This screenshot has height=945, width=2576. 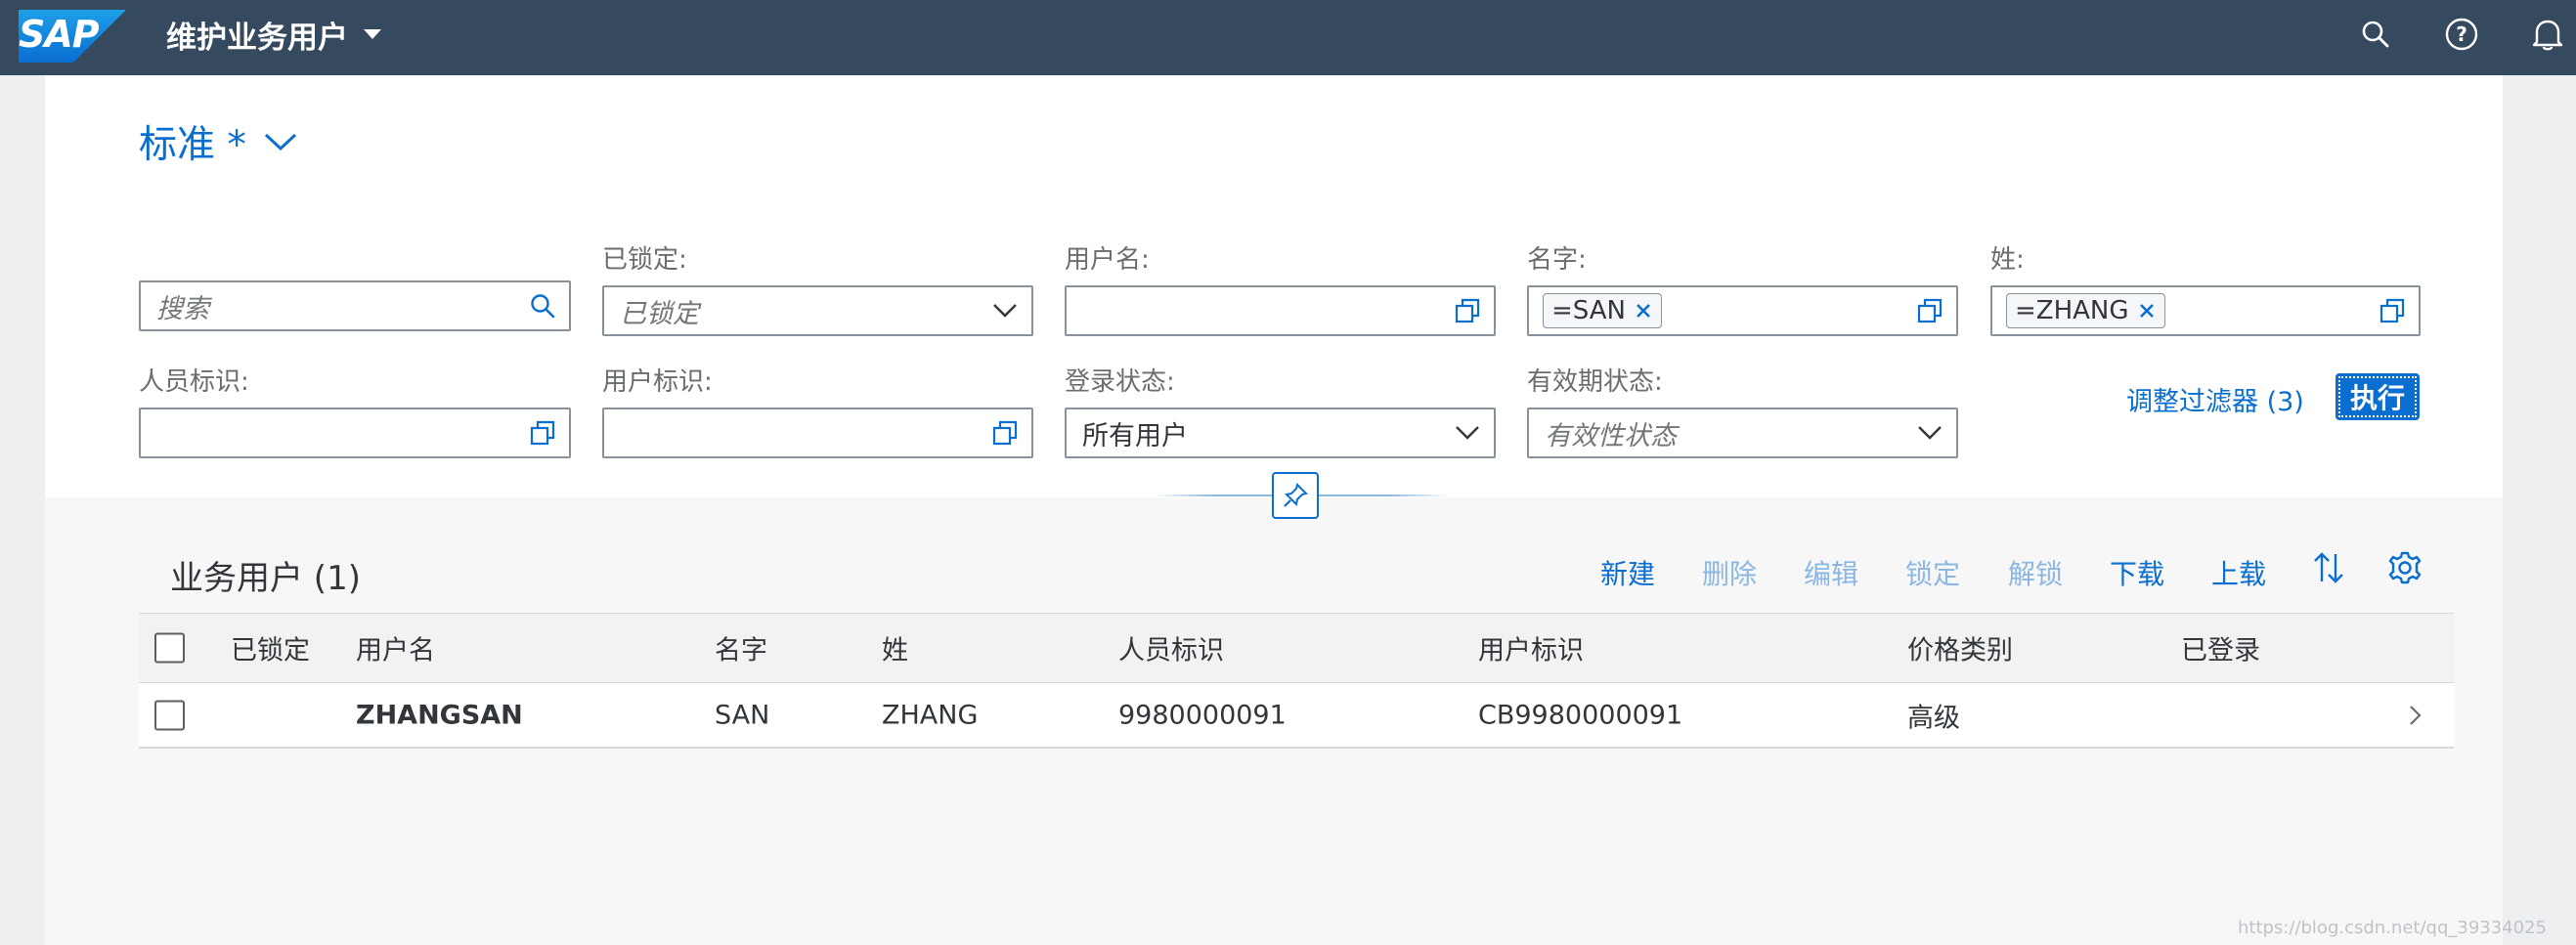 I want to click on username-filter-label: 用户名:, so click(x=1107, y=260).